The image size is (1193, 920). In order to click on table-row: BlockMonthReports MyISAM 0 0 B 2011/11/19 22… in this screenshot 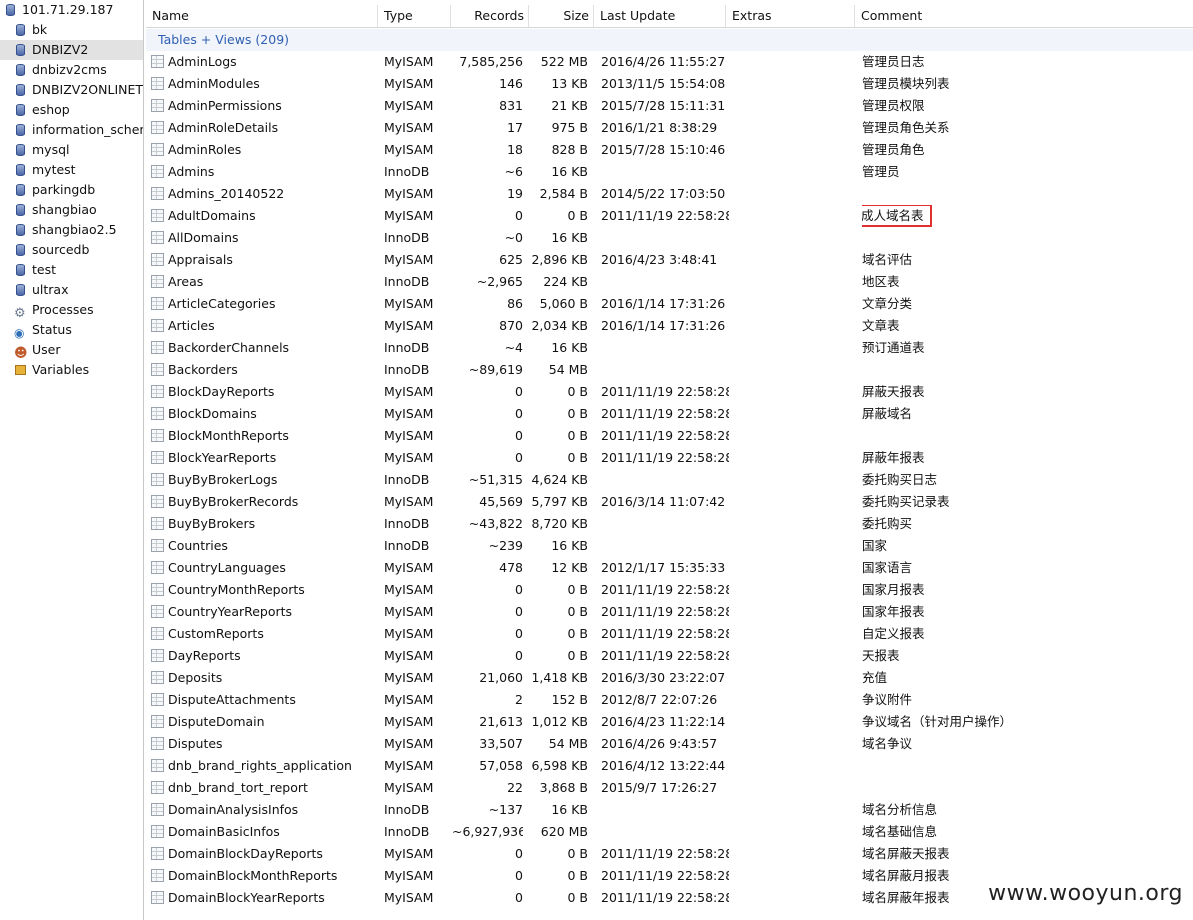, I will do `click(669, 436)`.